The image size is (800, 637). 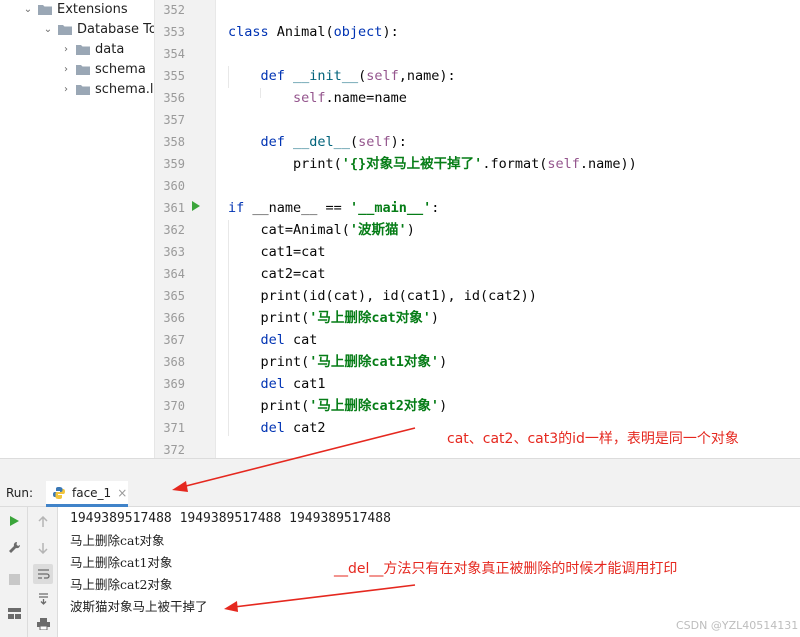 What do you see at coordinates (400, 469) in the screenshot?
I see `editor-status-strip` at bounding box center [400, 469].